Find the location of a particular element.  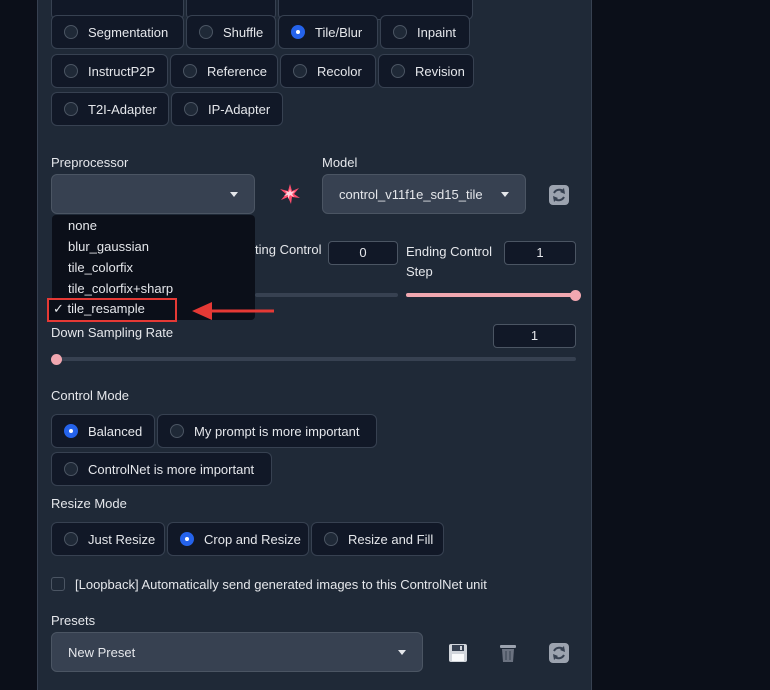

control-type-tile-blur: Tile/Blur is located at coordinates (328, 32).